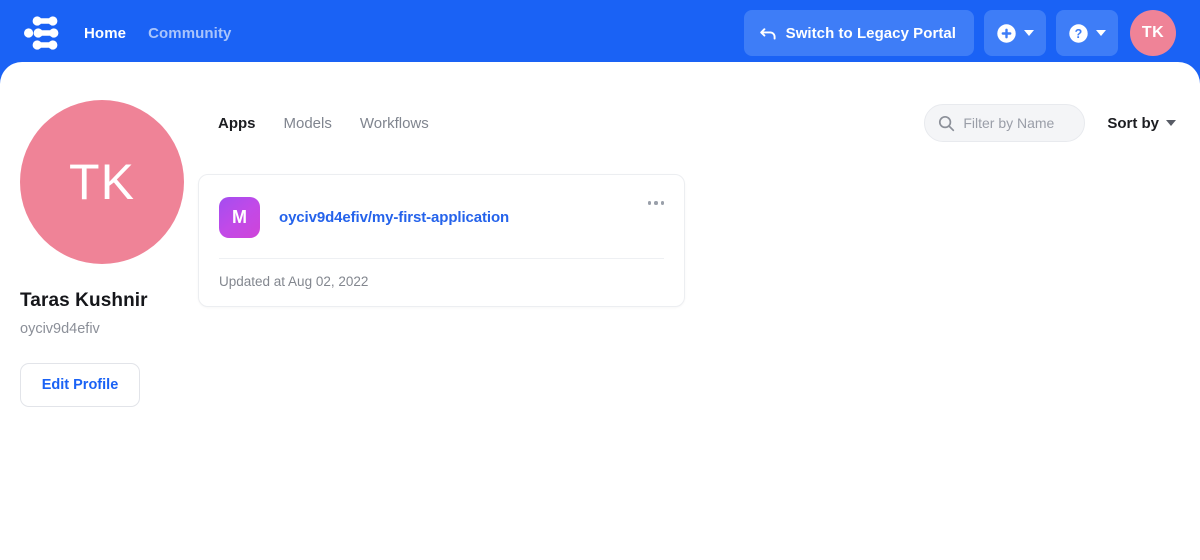 Image resolution: width=1200 pixels, height=560 pixels. I want to click on undo-arrow-icon, so click(768, 33).